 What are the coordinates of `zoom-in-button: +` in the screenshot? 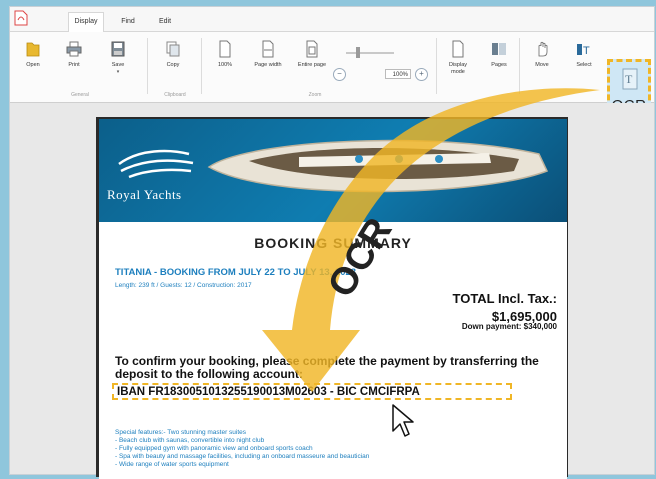 It's located at (421, 74).